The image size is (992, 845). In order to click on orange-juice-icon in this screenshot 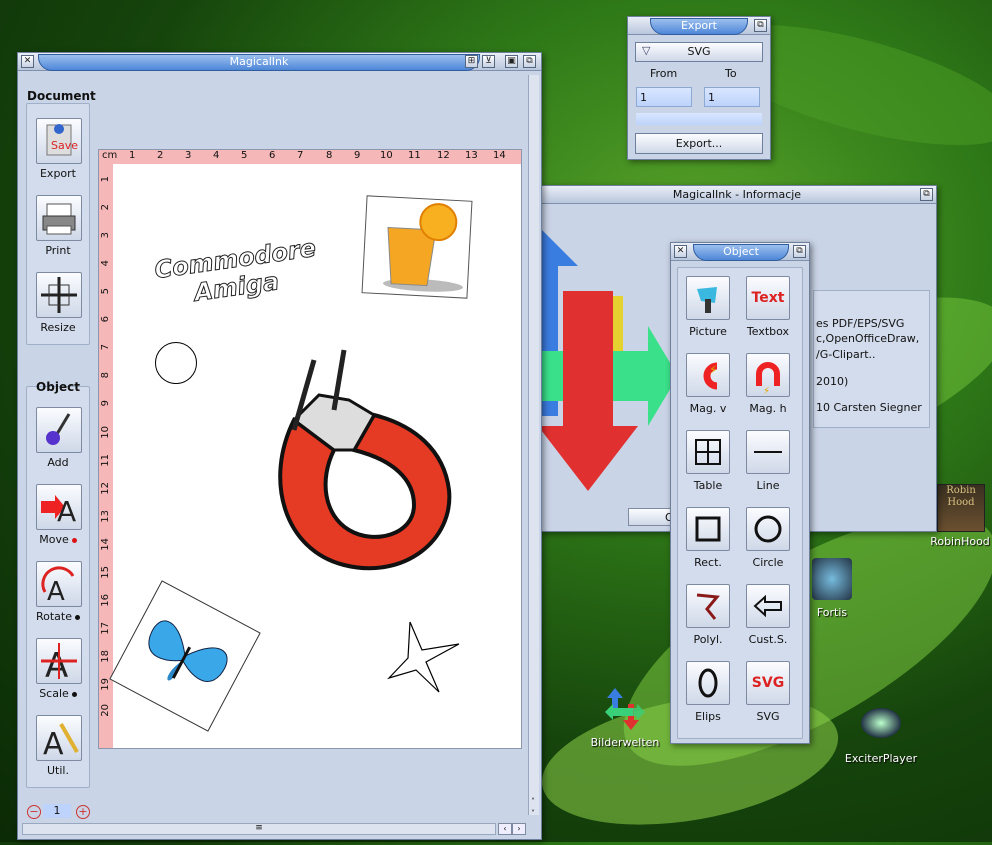, I will do `click(423, 247)`.